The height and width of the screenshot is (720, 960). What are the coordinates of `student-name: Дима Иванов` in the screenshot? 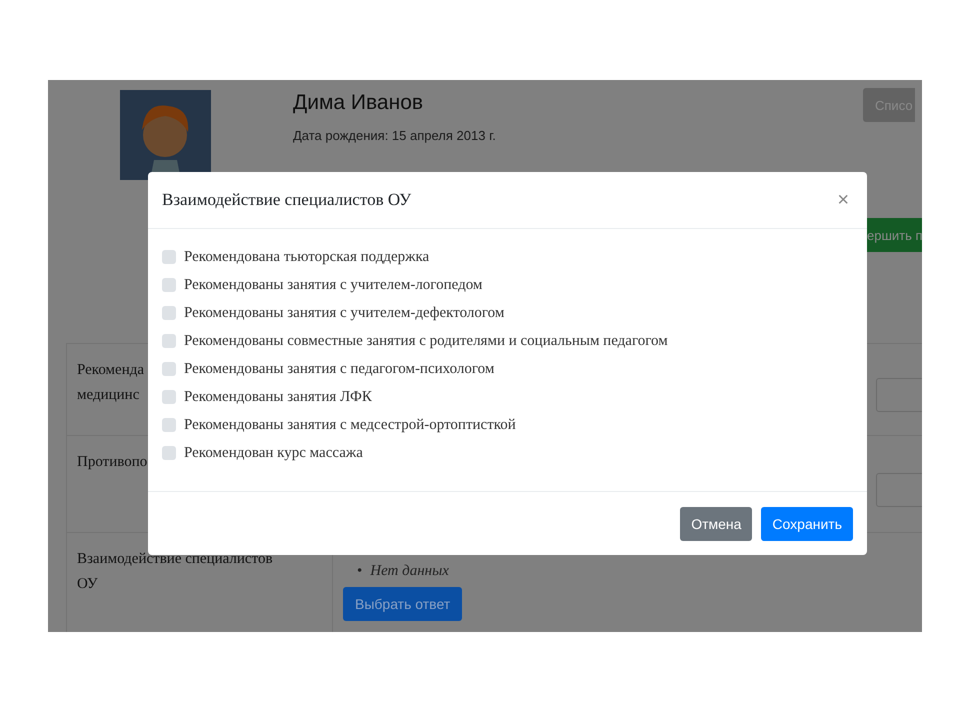 It's located at (358, 103).